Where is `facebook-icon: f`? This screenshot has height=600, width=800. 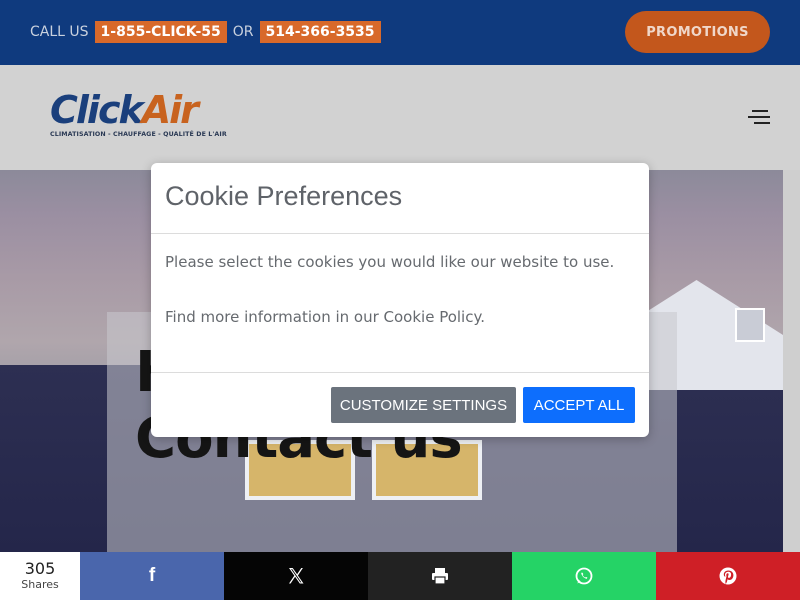
facebook-icon: f is located at coordinates (152, 575).